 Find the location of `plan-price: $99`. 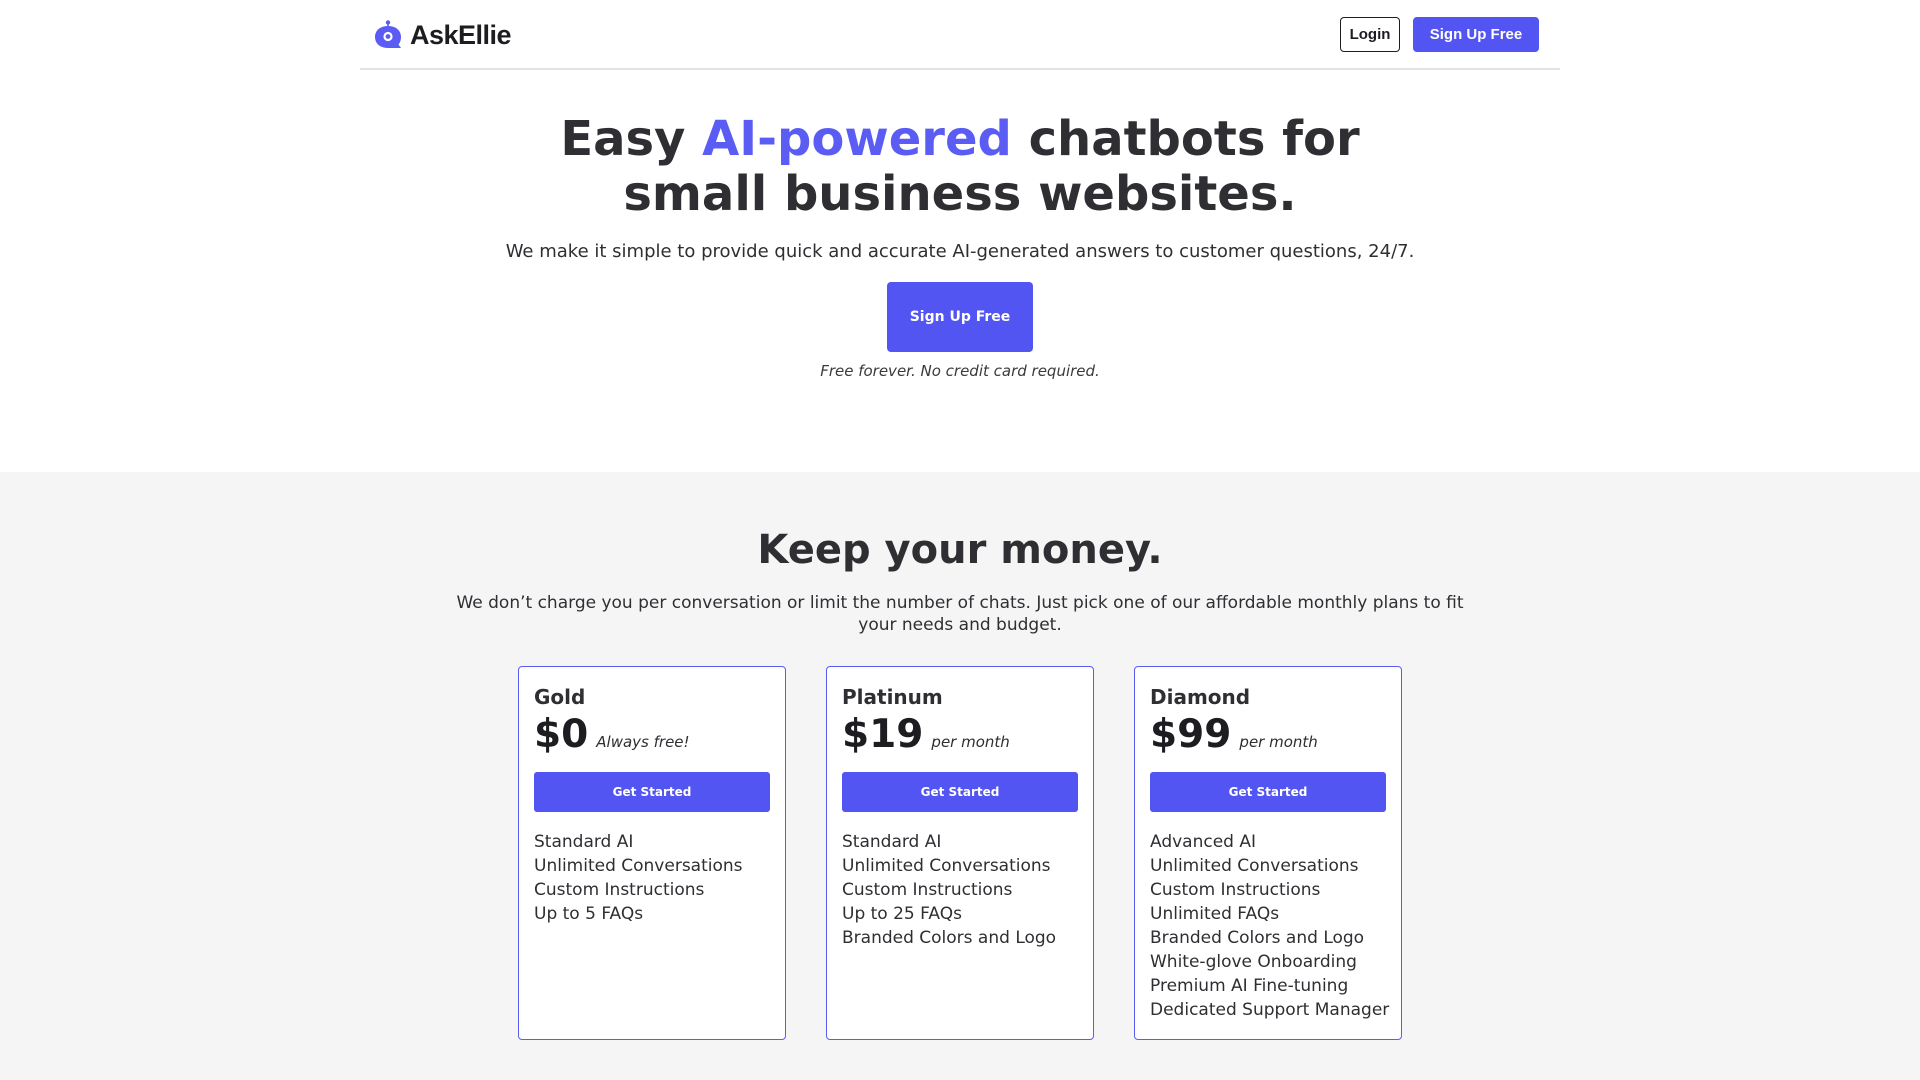

plan-price: $99 is located at coordinates (1191, 734).